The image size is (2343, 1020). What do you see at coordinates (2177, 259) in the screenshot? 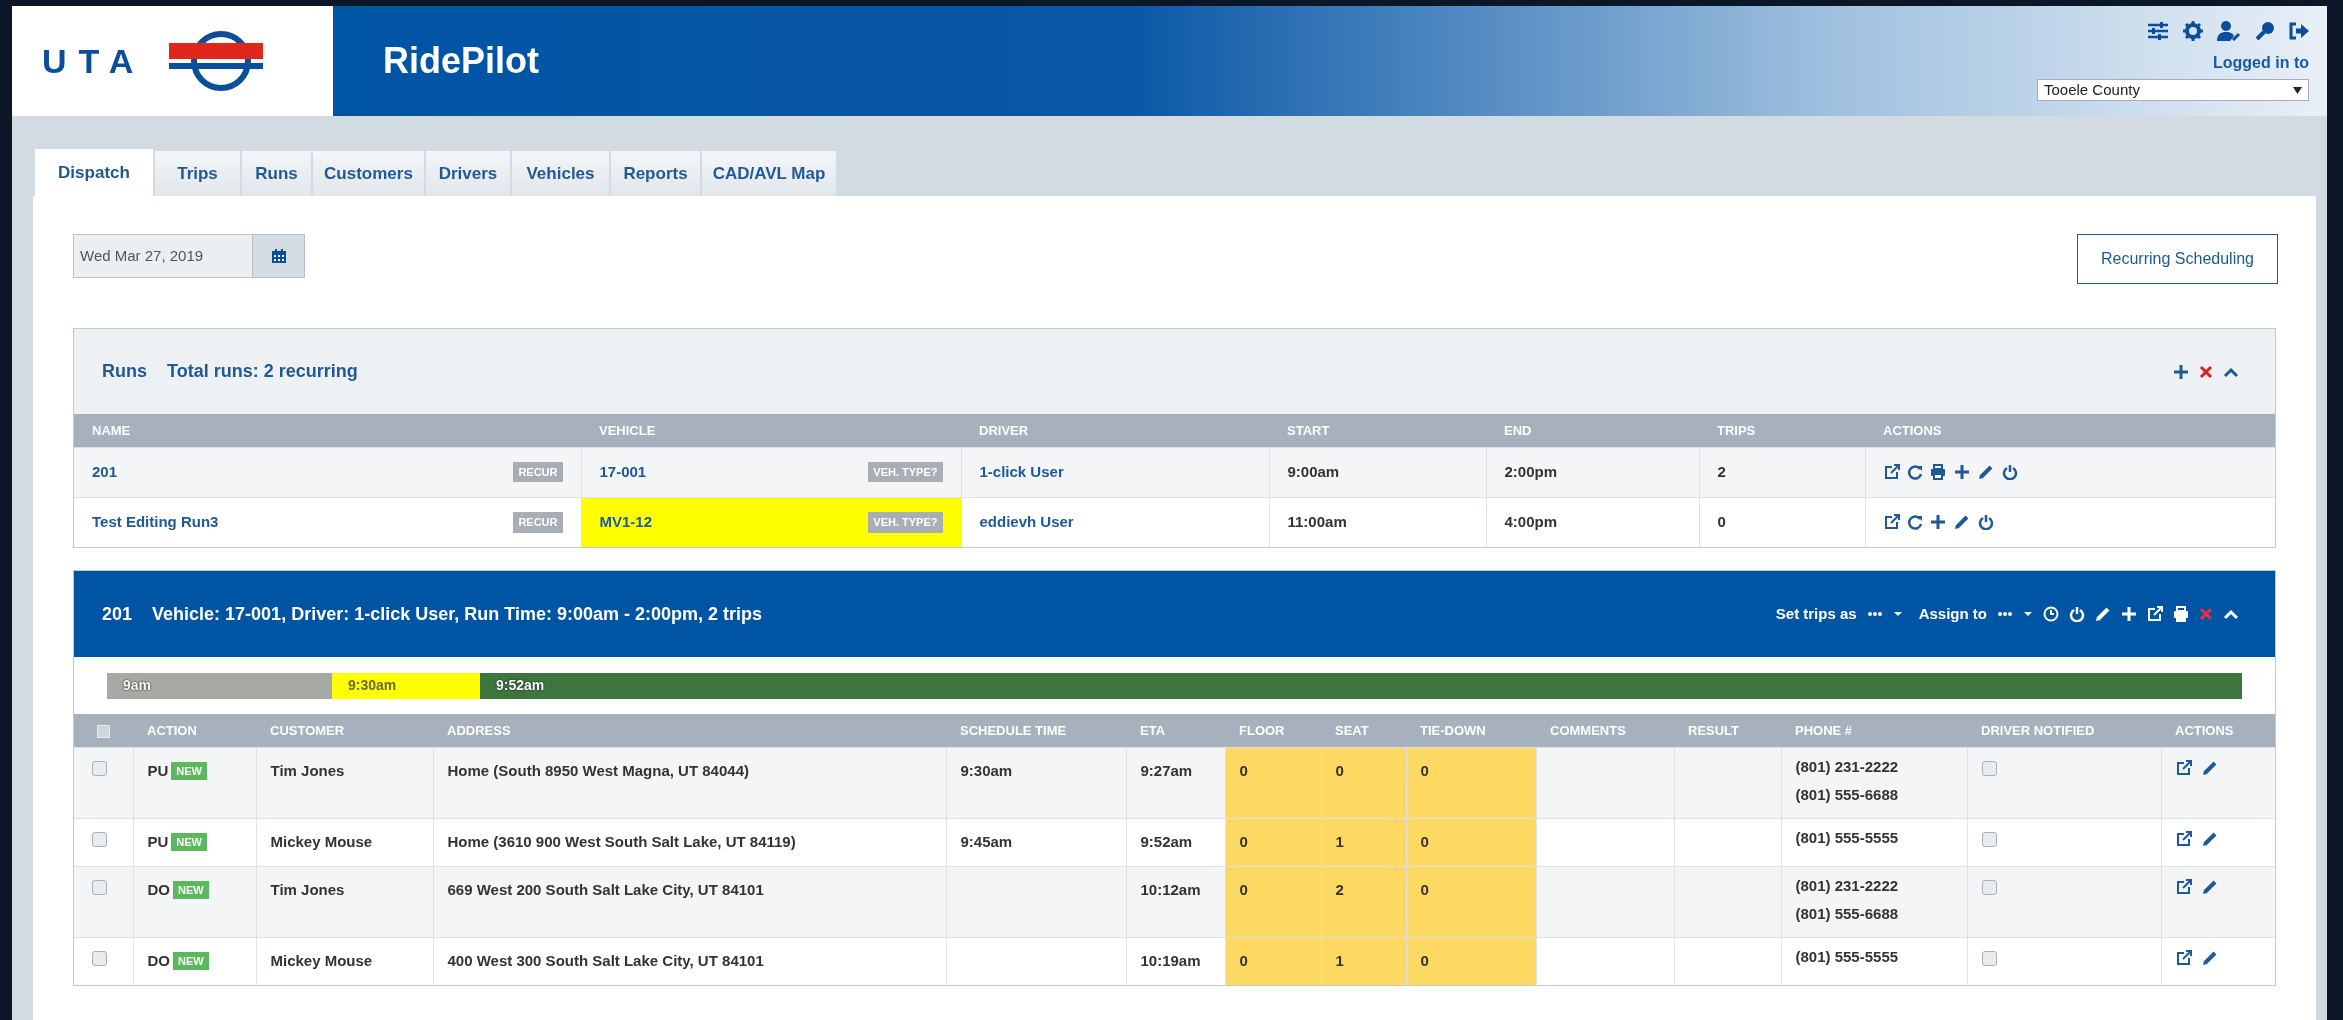
I see `recurring-scheduling-button: Recurring Scheduling` at bounding box center [2177, 259].